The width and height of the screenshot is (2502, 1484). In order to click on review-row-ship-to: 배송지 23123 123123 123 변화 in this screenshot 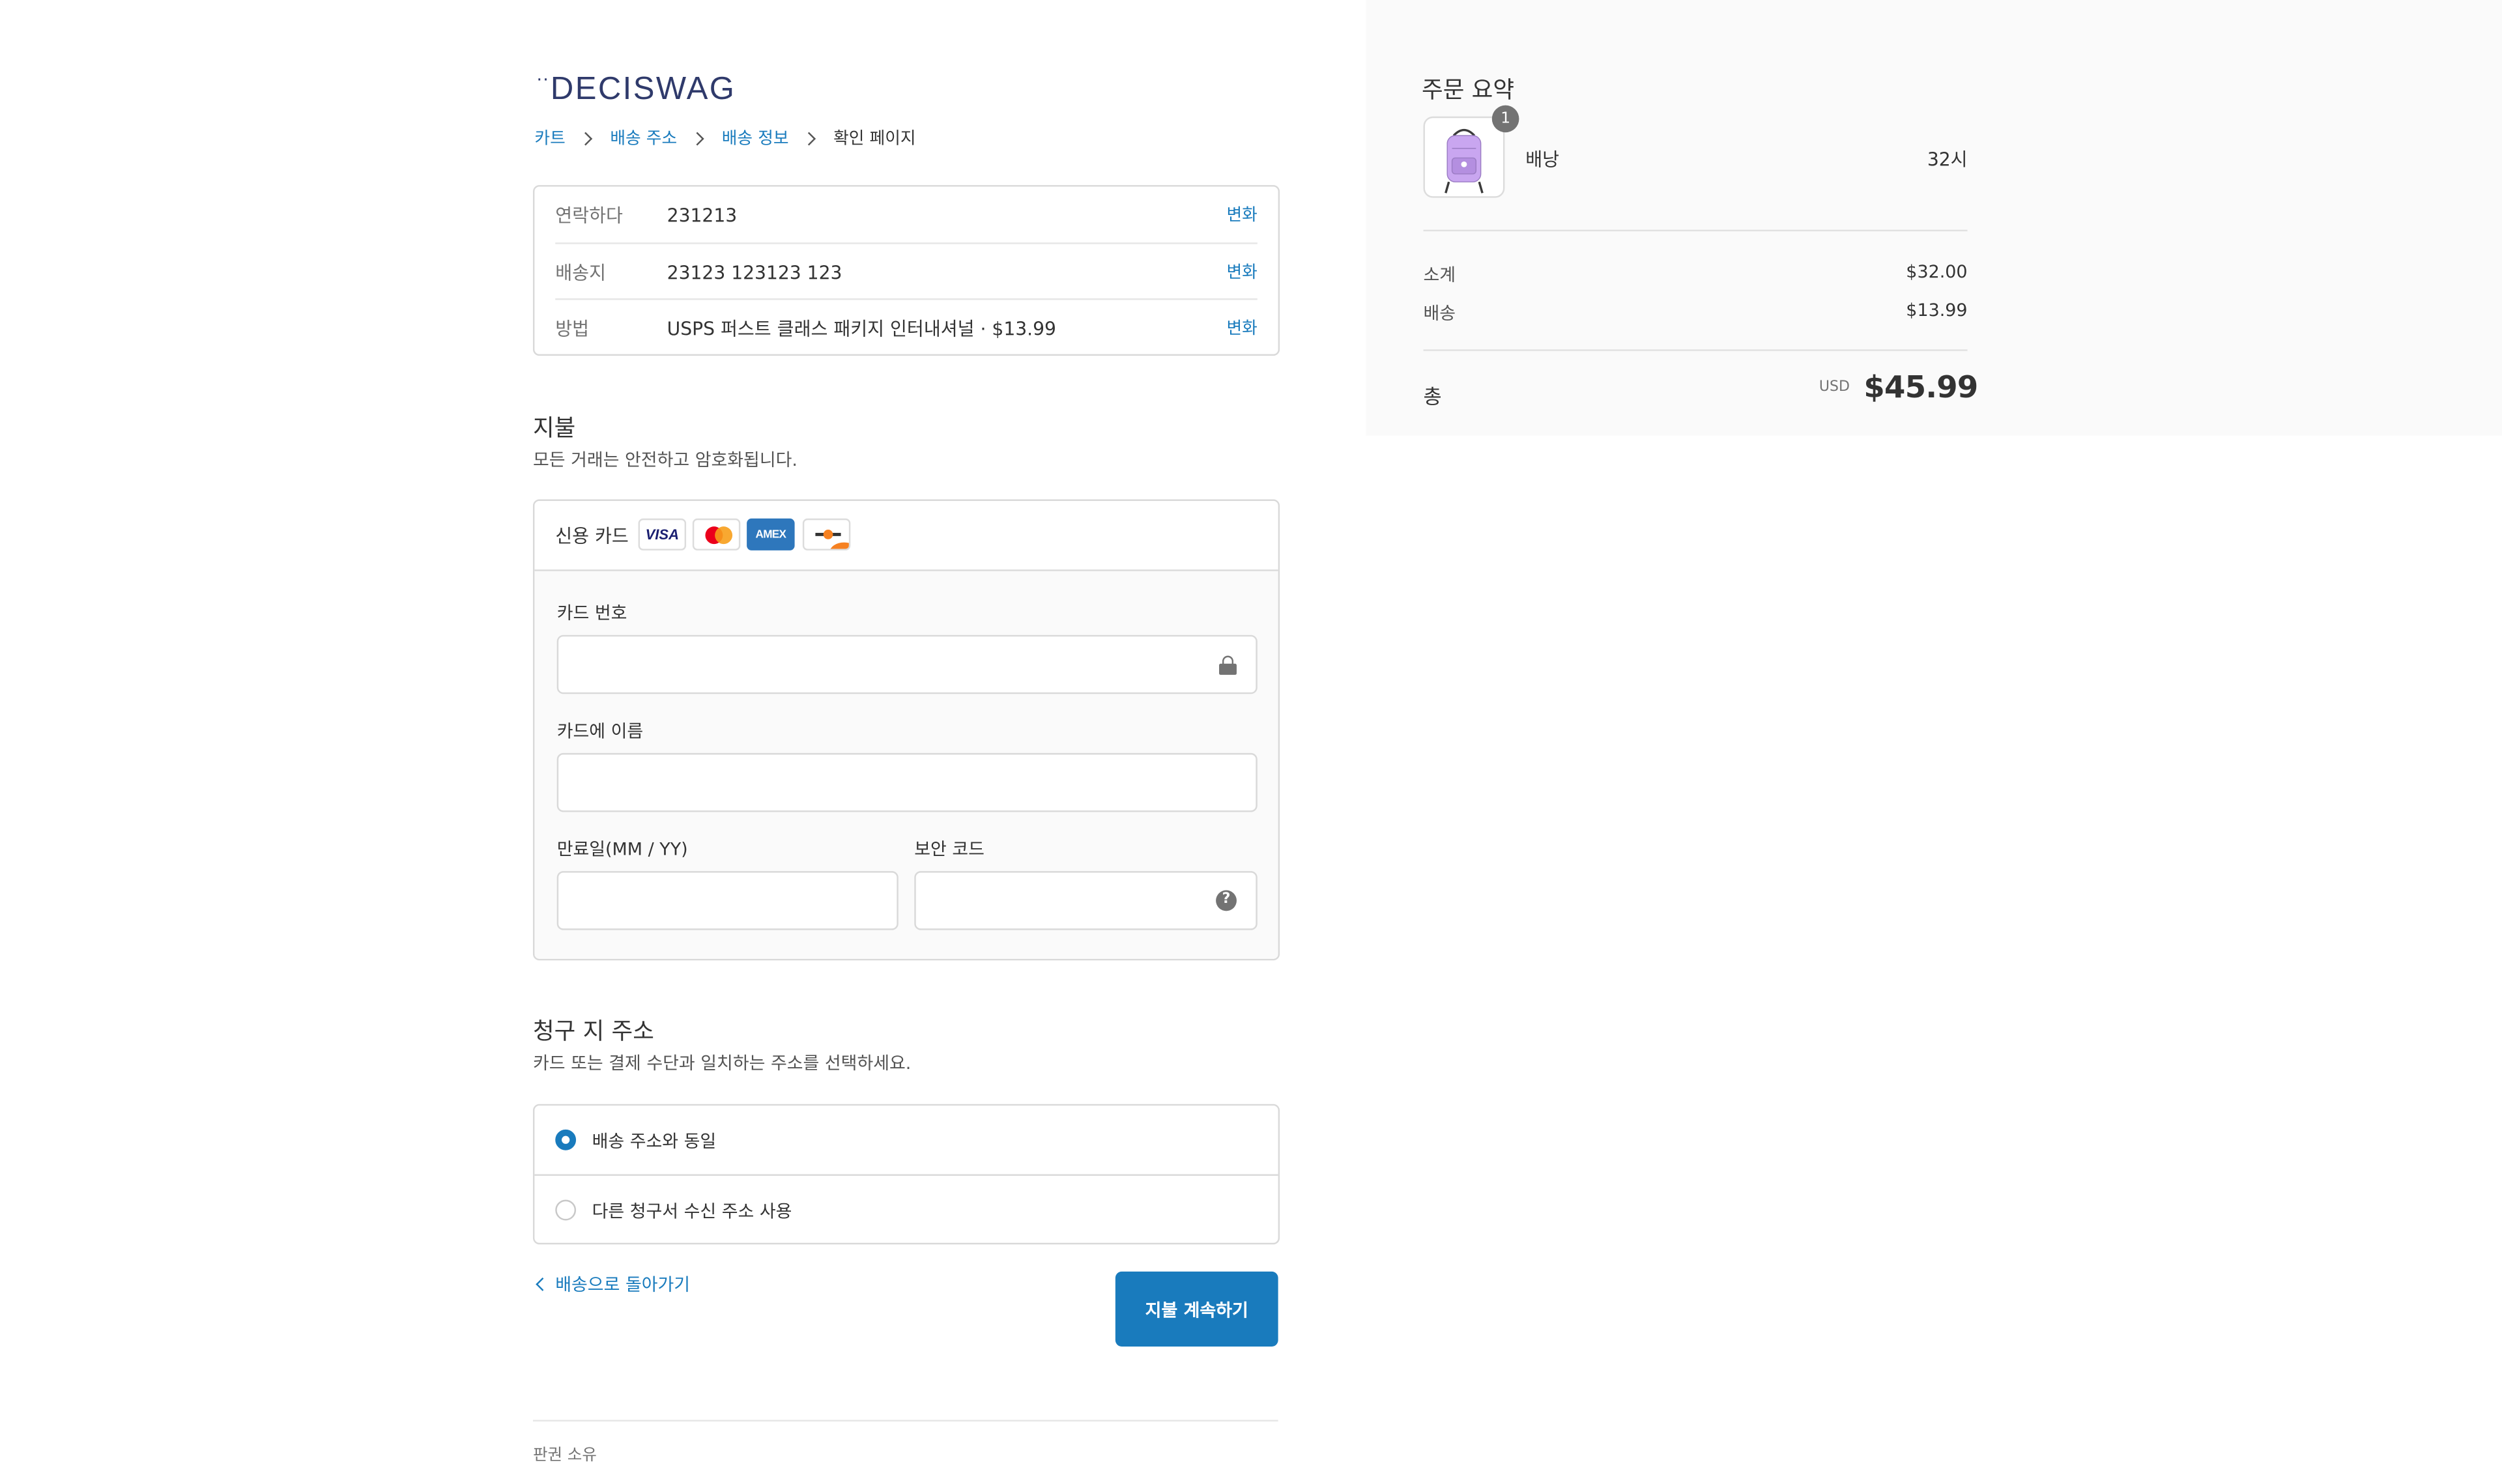, I will do `click(906, 271)`.